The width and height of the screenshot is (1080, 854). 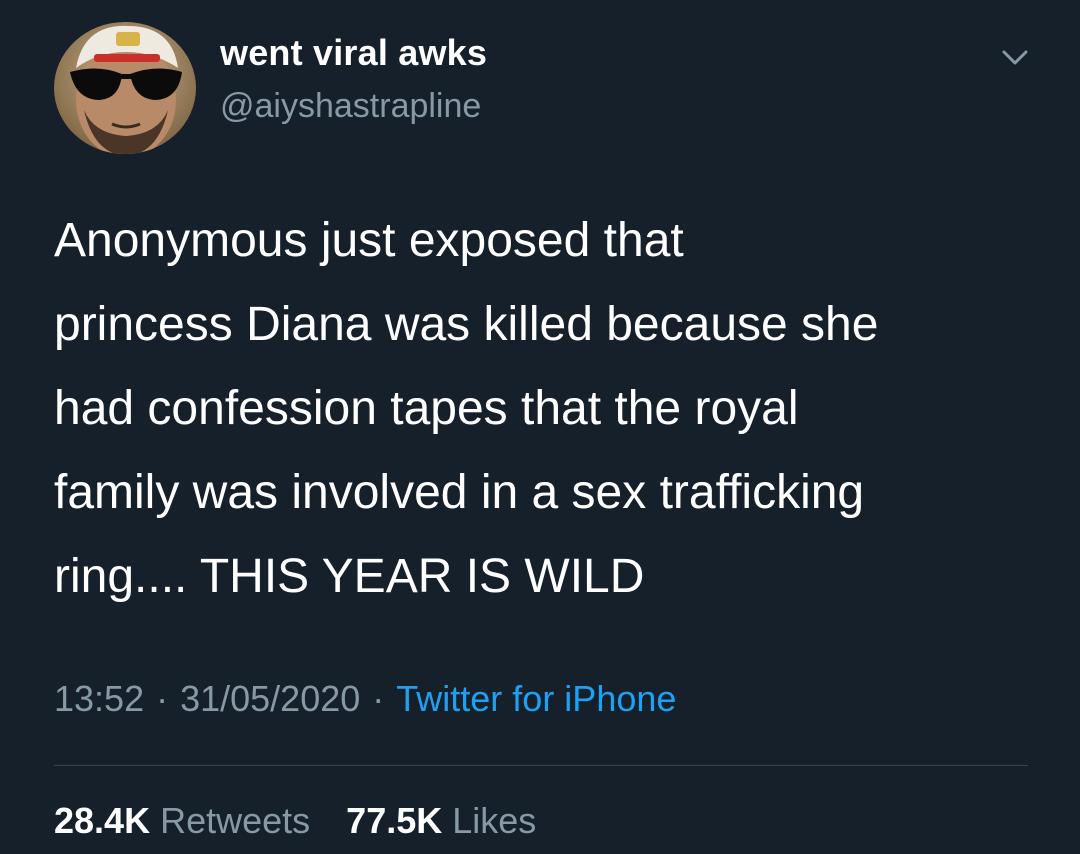 What do you see at coordinates (494, 820) in the screenshot?
I see `likes-label: Likes` at bounding box center [494, 820].